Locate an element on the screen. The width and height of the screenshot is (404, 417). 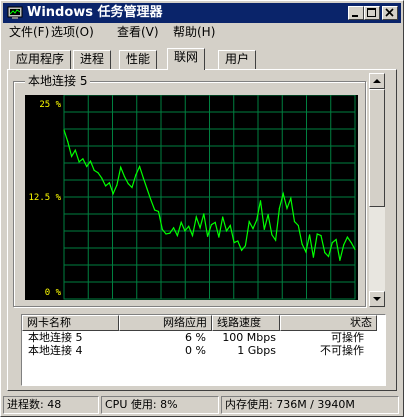
window-title: Windows 任务管理器 is located at coordinates (95, 12).